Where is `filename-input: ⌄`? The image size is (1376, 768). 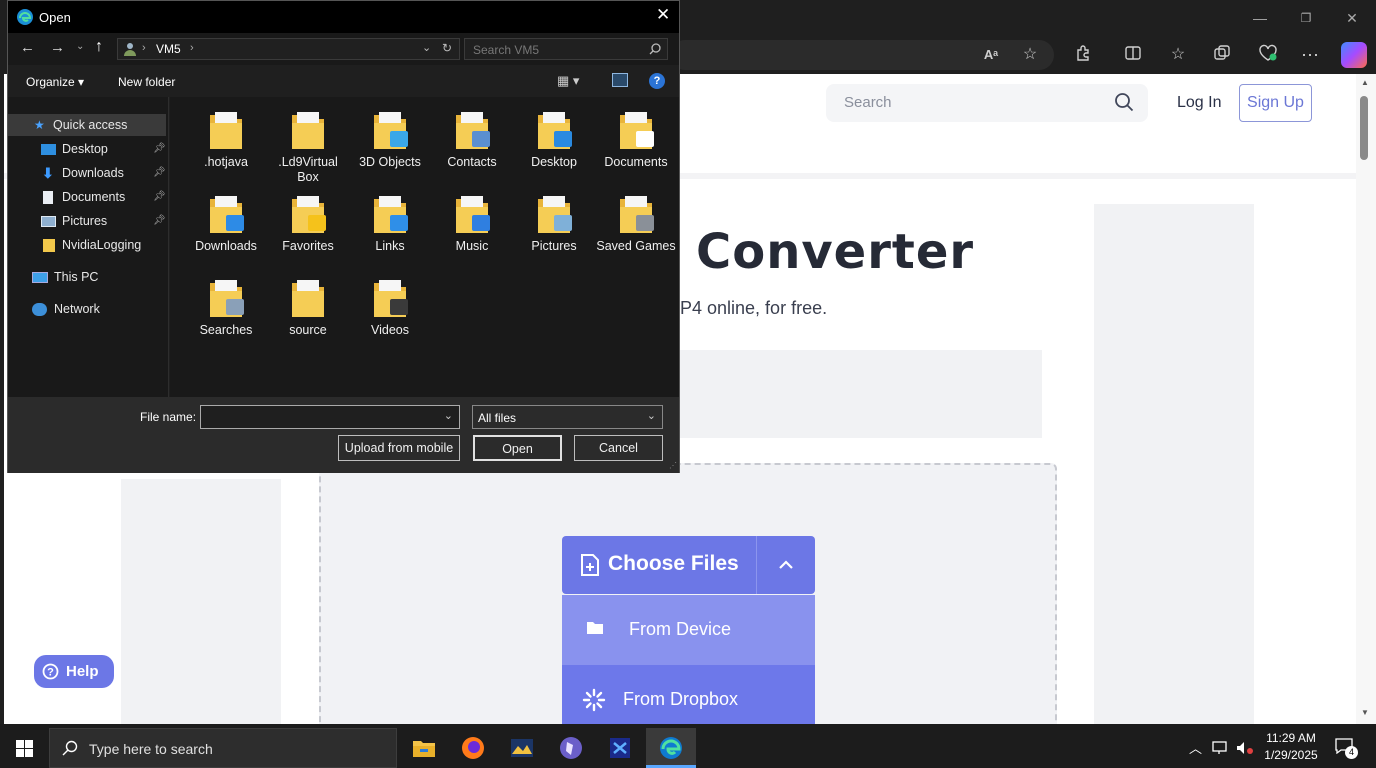
filename-input: ⌄ is located at coordinates (330, 417).